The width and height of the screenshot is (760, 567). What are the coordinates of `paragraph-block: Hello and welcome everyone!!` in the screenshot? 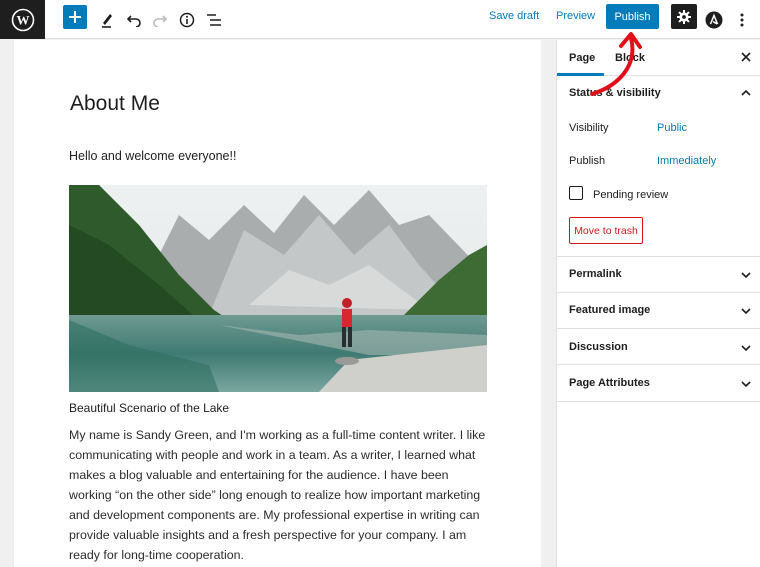 It's located at (152, 156).